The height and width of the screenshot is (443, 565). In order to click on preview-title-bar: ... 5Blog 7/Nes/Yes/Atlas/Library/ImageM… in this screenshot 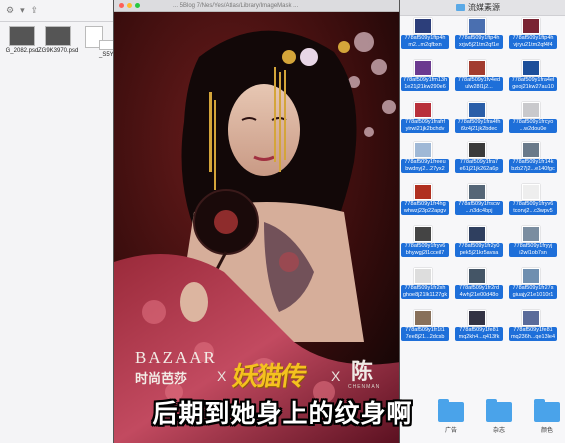, I will do `click(256, 6)`.